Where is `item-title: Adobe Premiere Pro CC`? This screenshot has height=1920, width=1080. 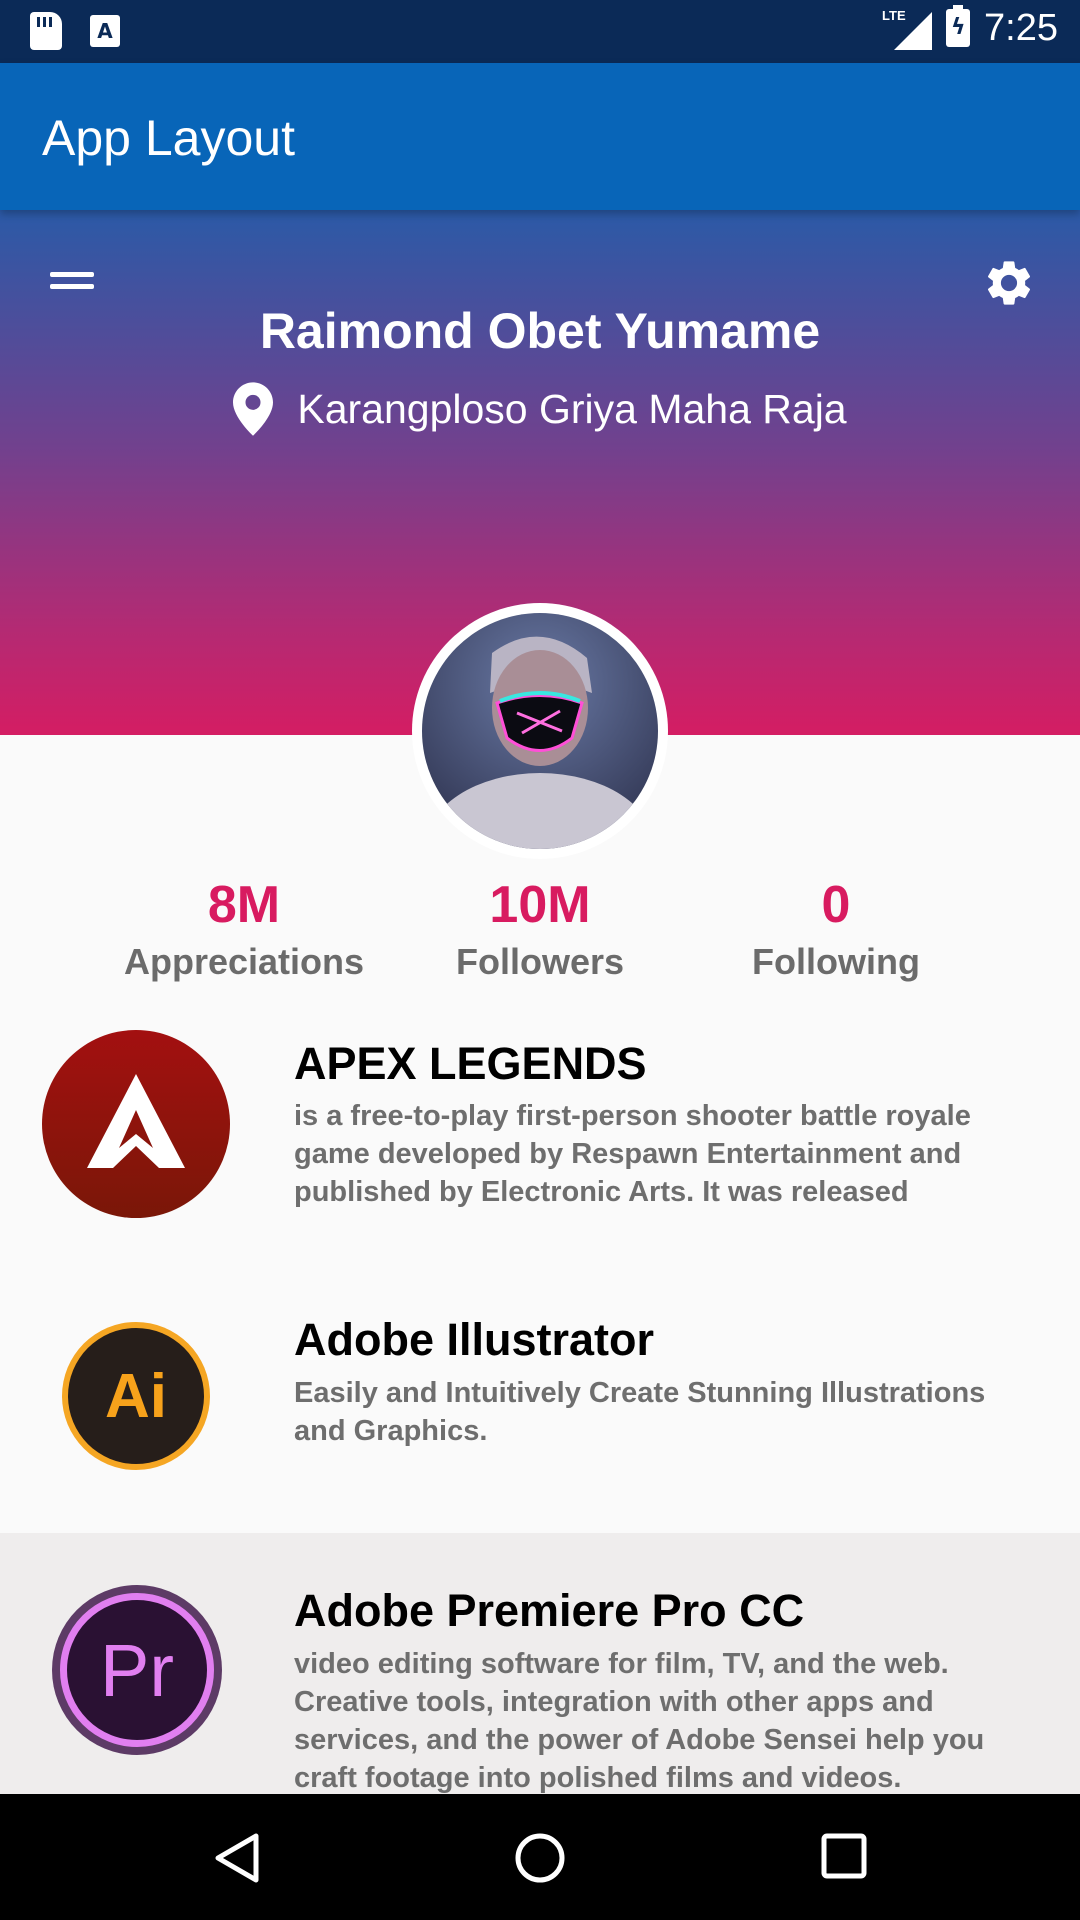
item-title: Adobe Premiere Pro CC is located at coordinates (549, 1610).